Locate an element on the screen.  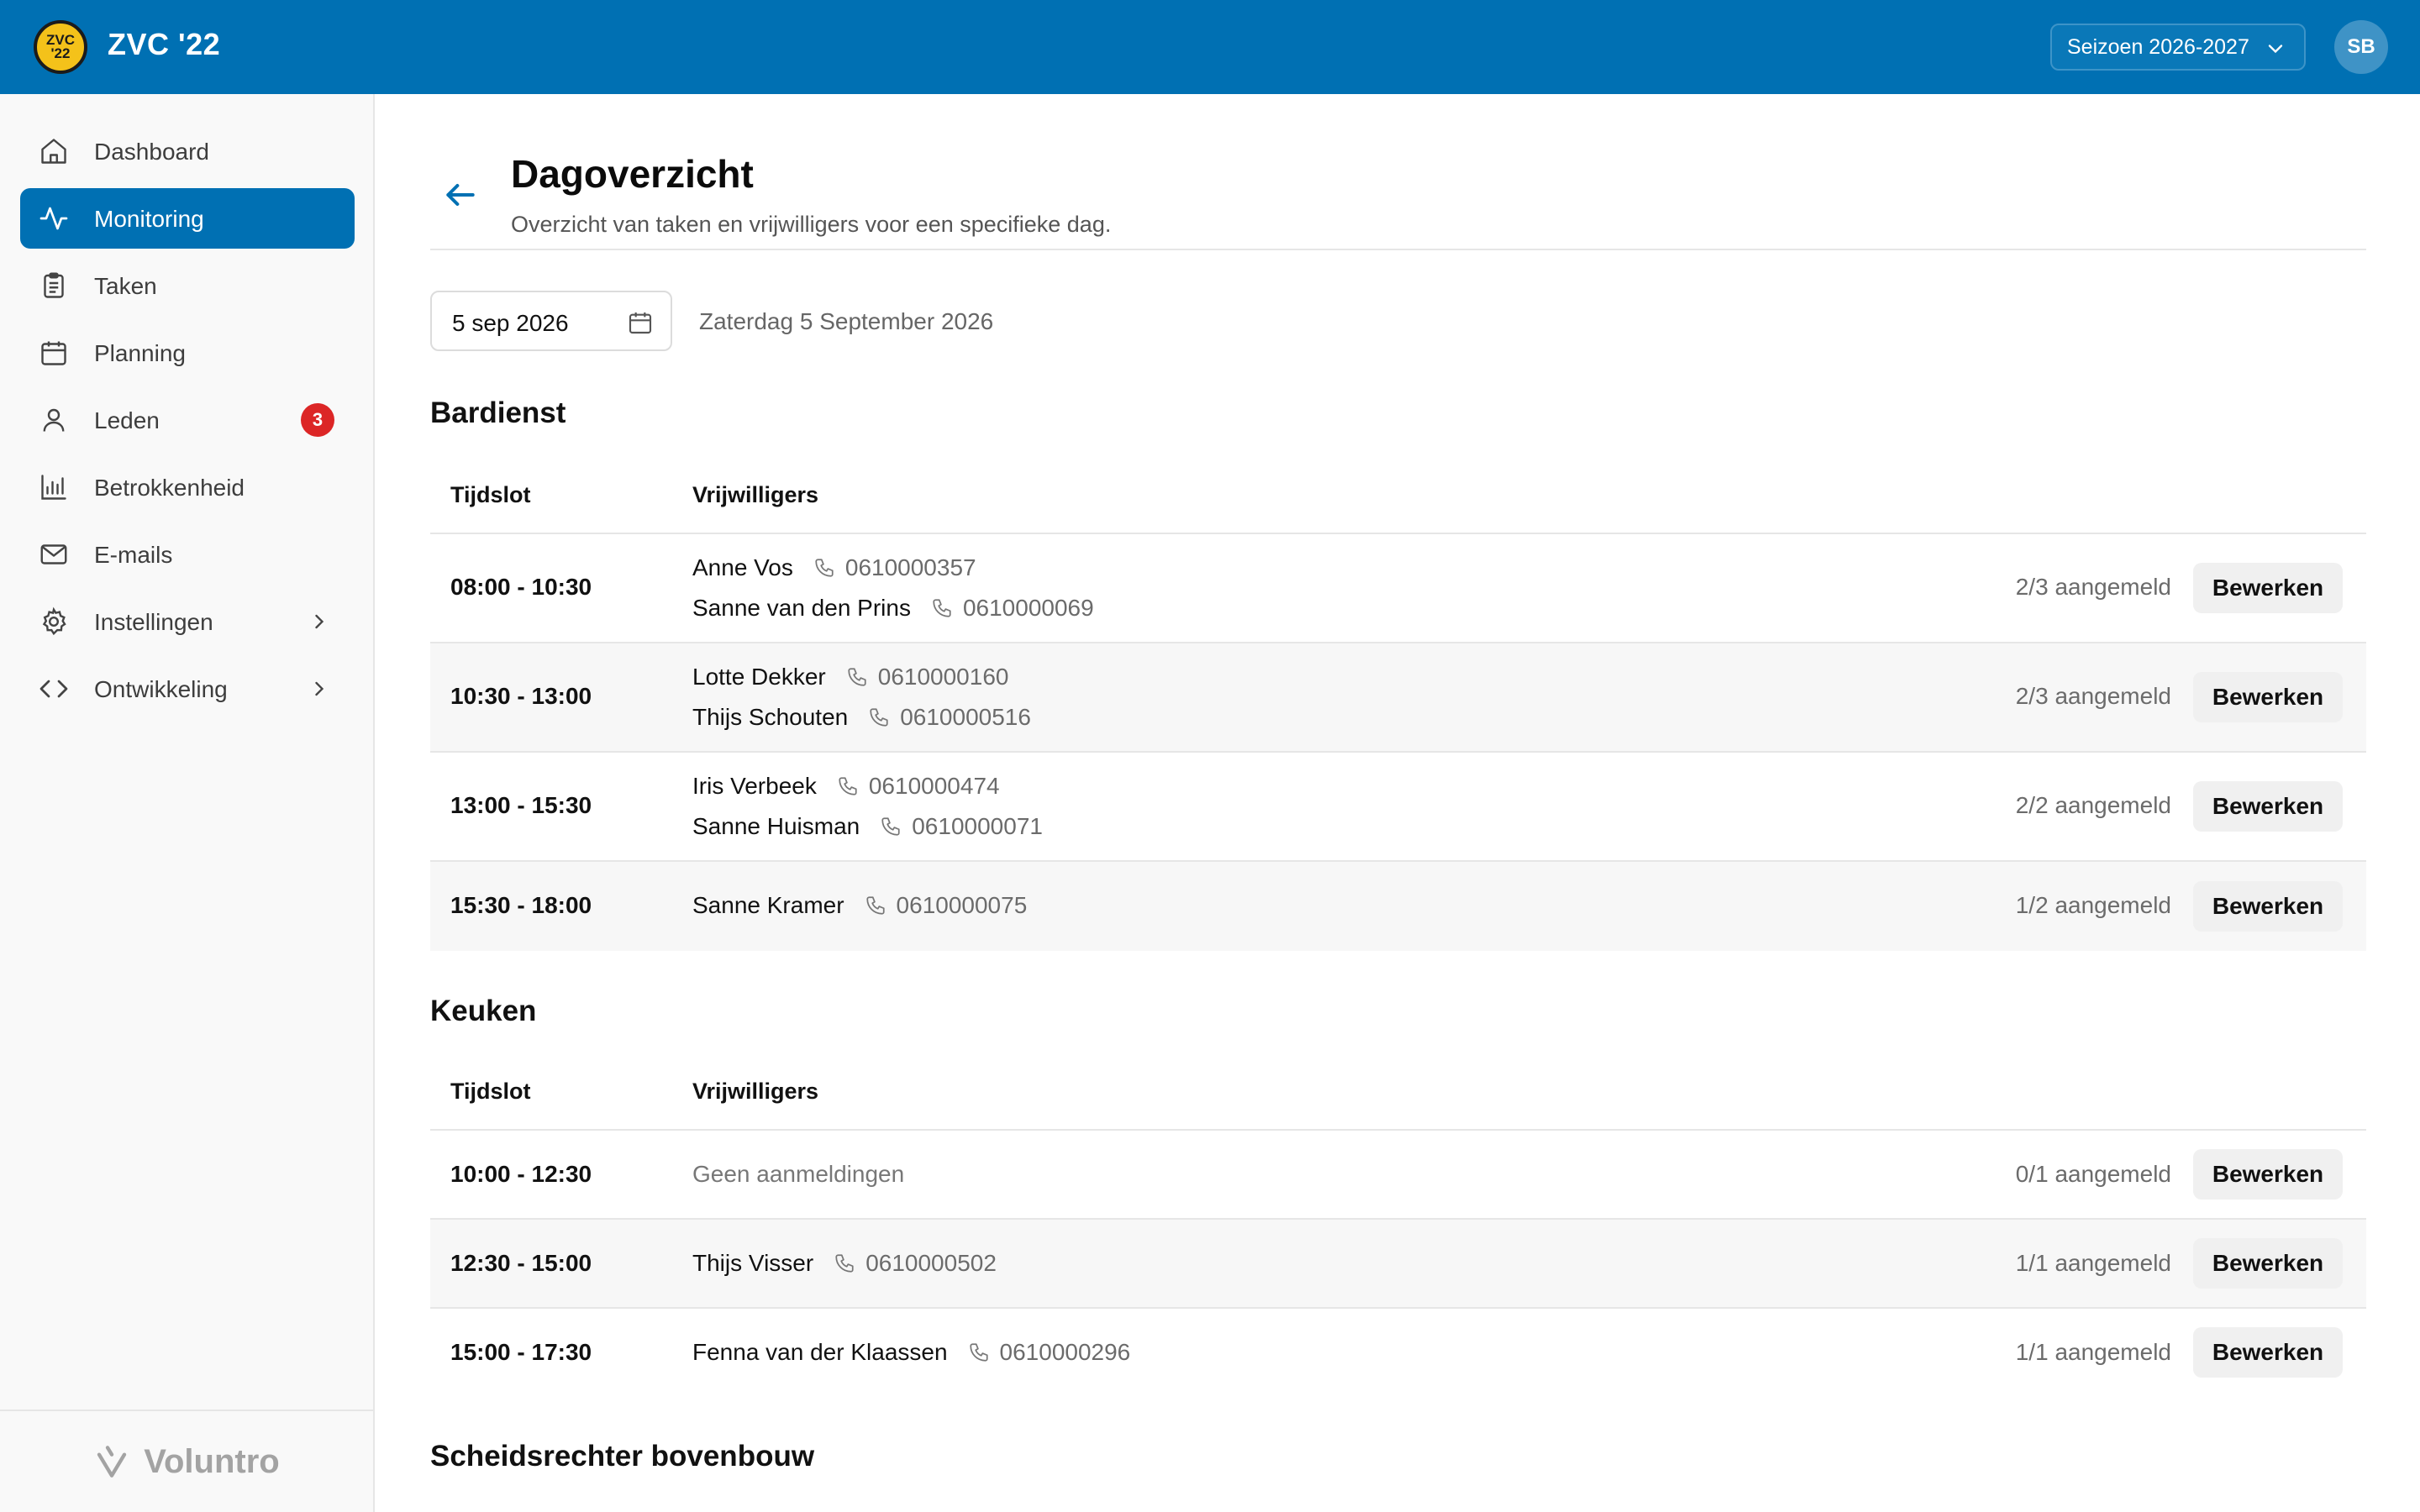
volunteer-entry: Sanne van den Prins 0610000069 is located at coordinates (893, 608).